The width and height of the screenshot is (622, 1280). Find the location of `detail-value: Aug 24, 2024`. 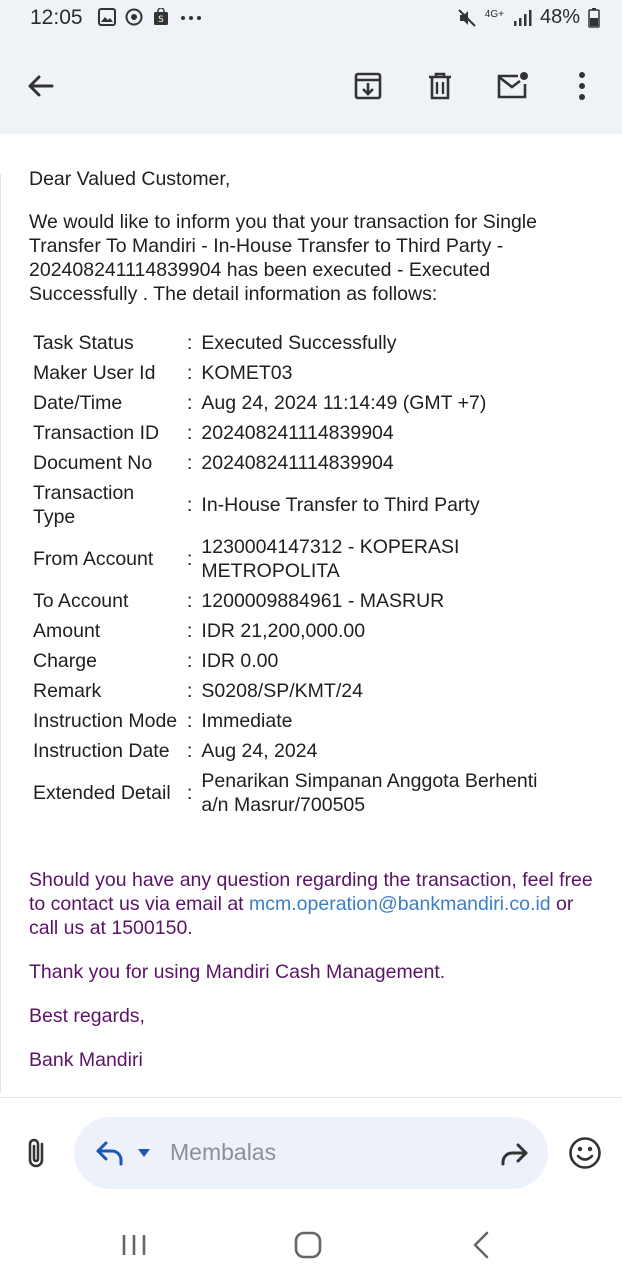

detail-value: Aug 24, 2024 is located at coordinates (259, 751).